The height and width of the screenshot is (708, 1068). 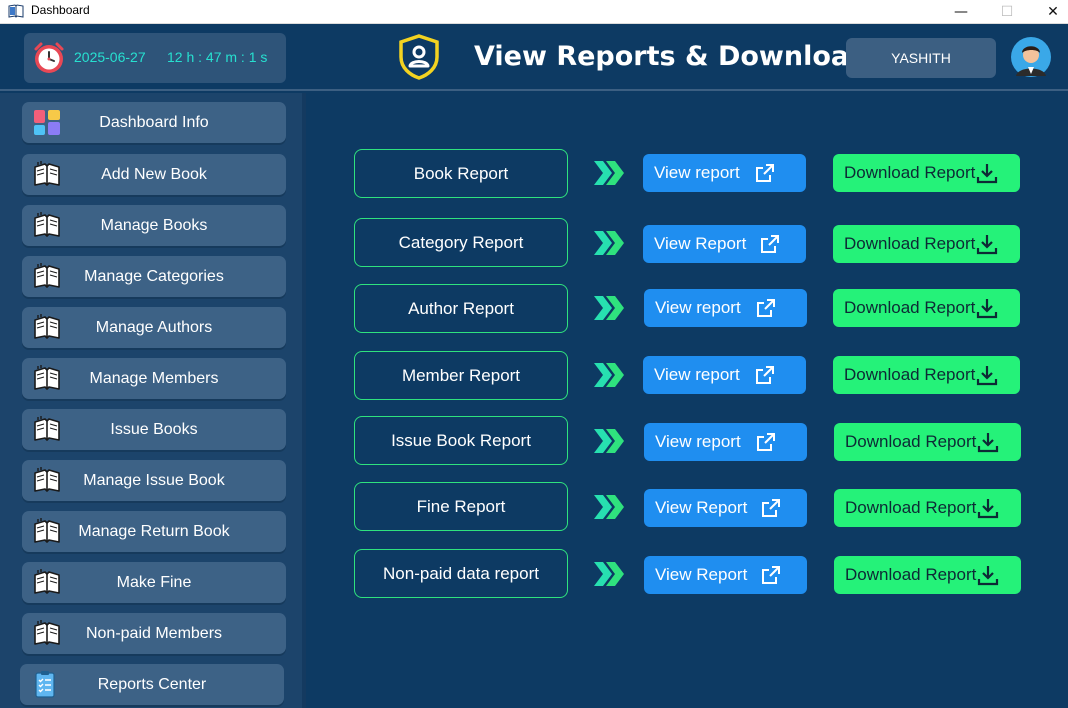 What do you see at coordinates (154, 174) in the screenshot?
I see `sidebar-item-add-new-book: Add New Book` at bounding box center [154, 174].